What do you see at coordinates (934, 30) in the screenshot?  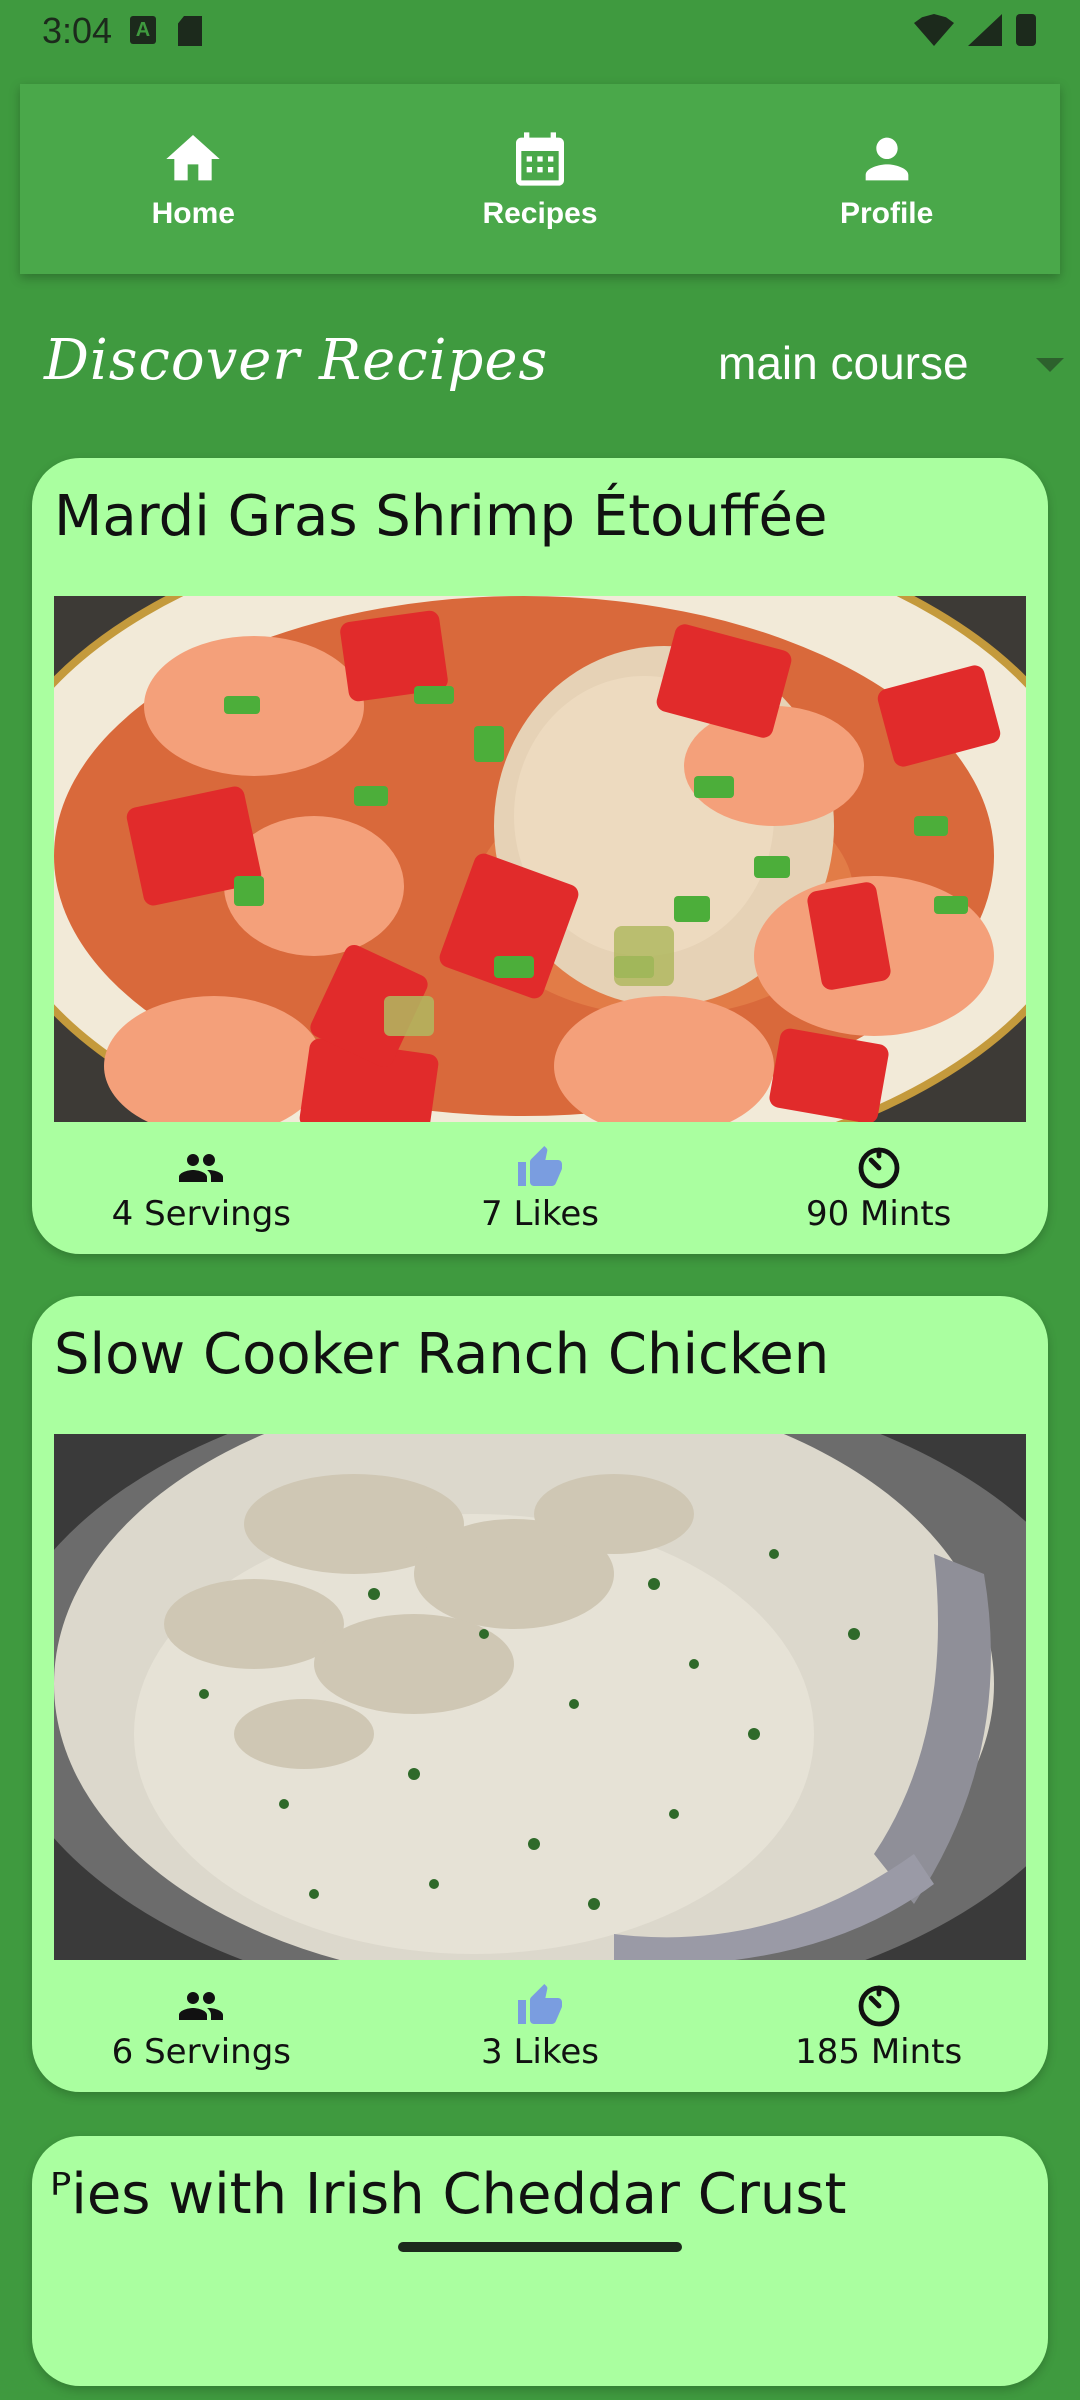 I see `wifi-icon` at bounding box center [934, 30].